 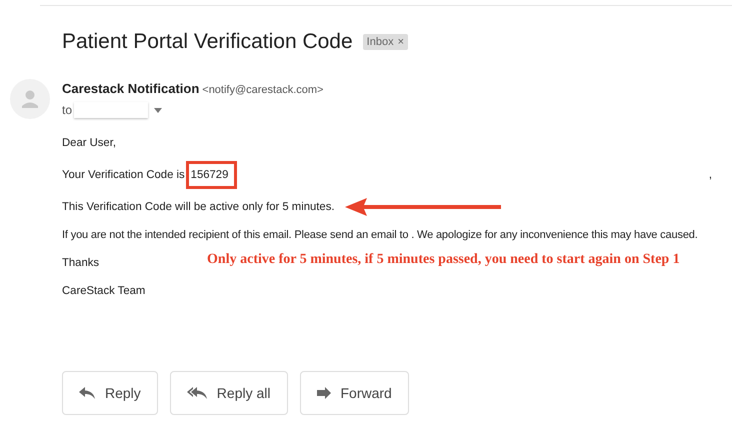 I want to click on to-label: to, so click(x=67, y=110).